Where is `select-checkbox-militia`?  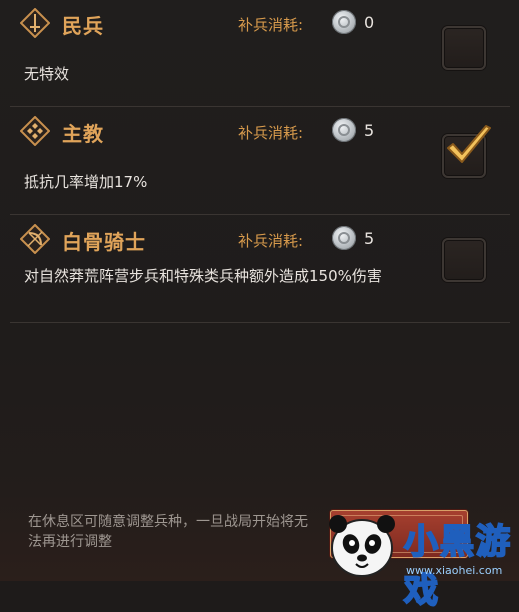
select-checkbox-militia is located at coordinates (464, 48).